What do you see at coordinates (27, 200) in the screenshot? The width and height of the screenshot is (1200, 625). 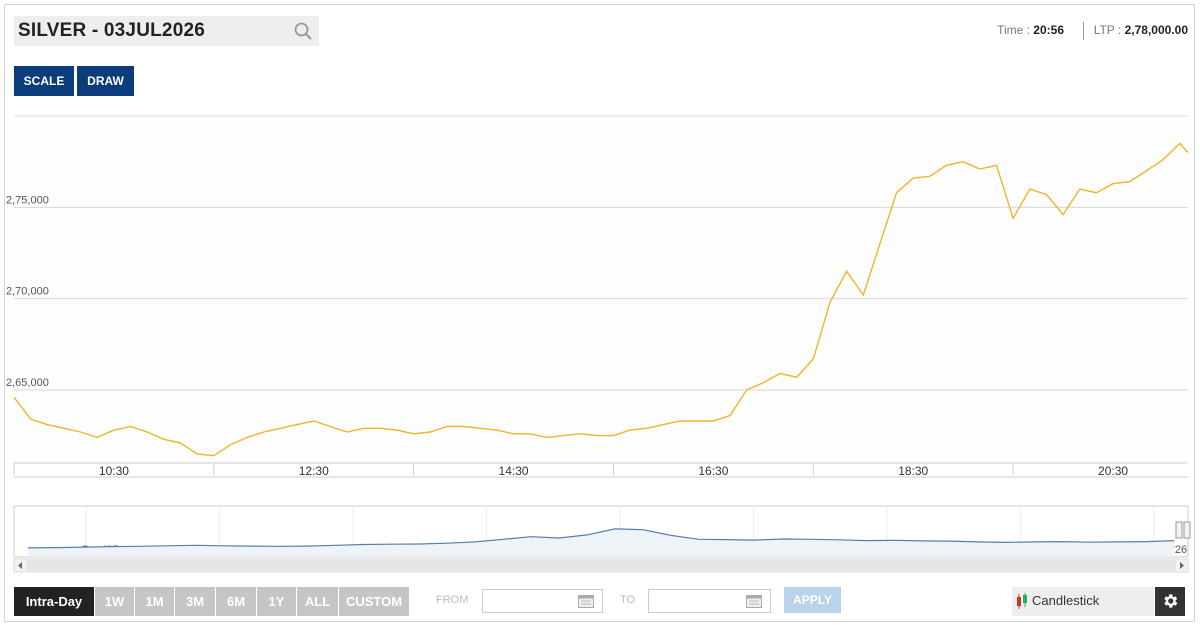 I see `y-tick-label: 2,75,000` at bounding box center [27, 200].